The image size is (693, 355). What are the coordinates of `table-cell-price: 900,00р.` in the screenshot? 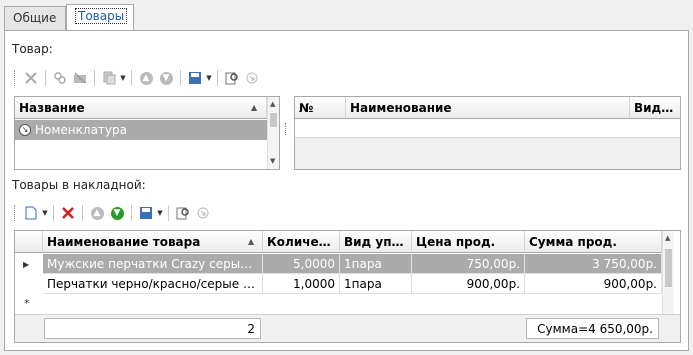 It's located at (468, 284).